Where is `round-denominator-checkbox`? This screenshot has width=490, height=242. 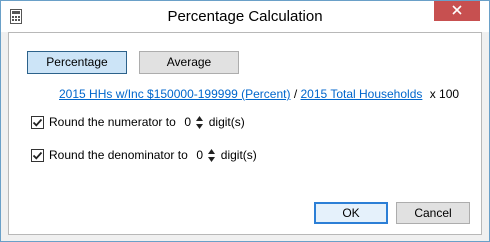
round-denominator-checkbox is located at coordinates (37, 155).